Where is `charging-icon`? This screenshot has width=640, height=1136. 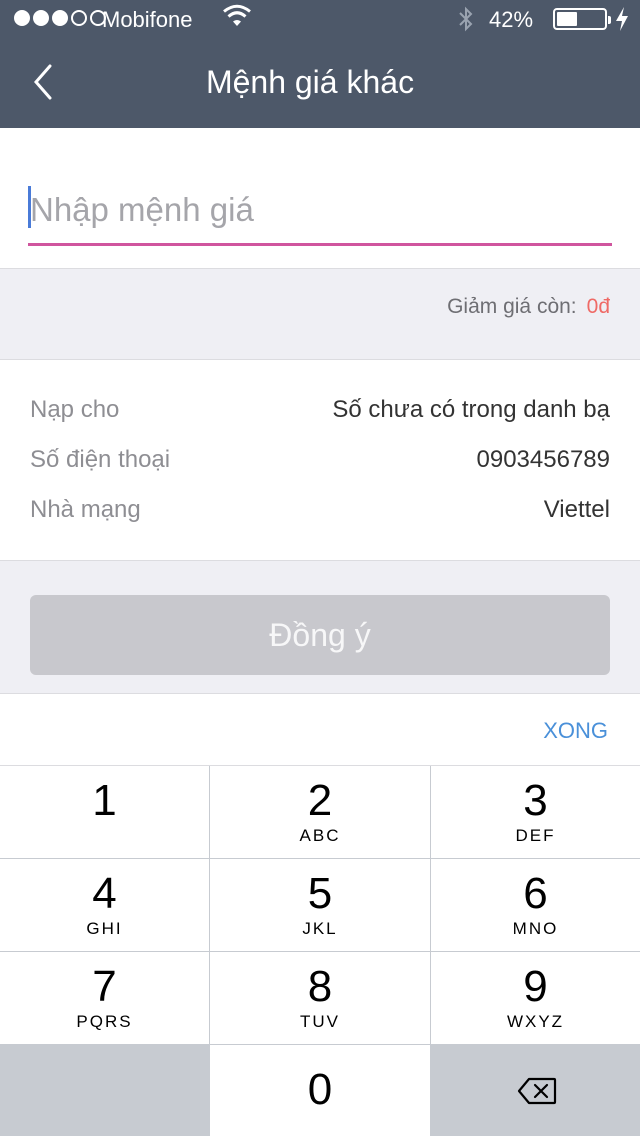 charging-icon is located at coordinates (622, 19).